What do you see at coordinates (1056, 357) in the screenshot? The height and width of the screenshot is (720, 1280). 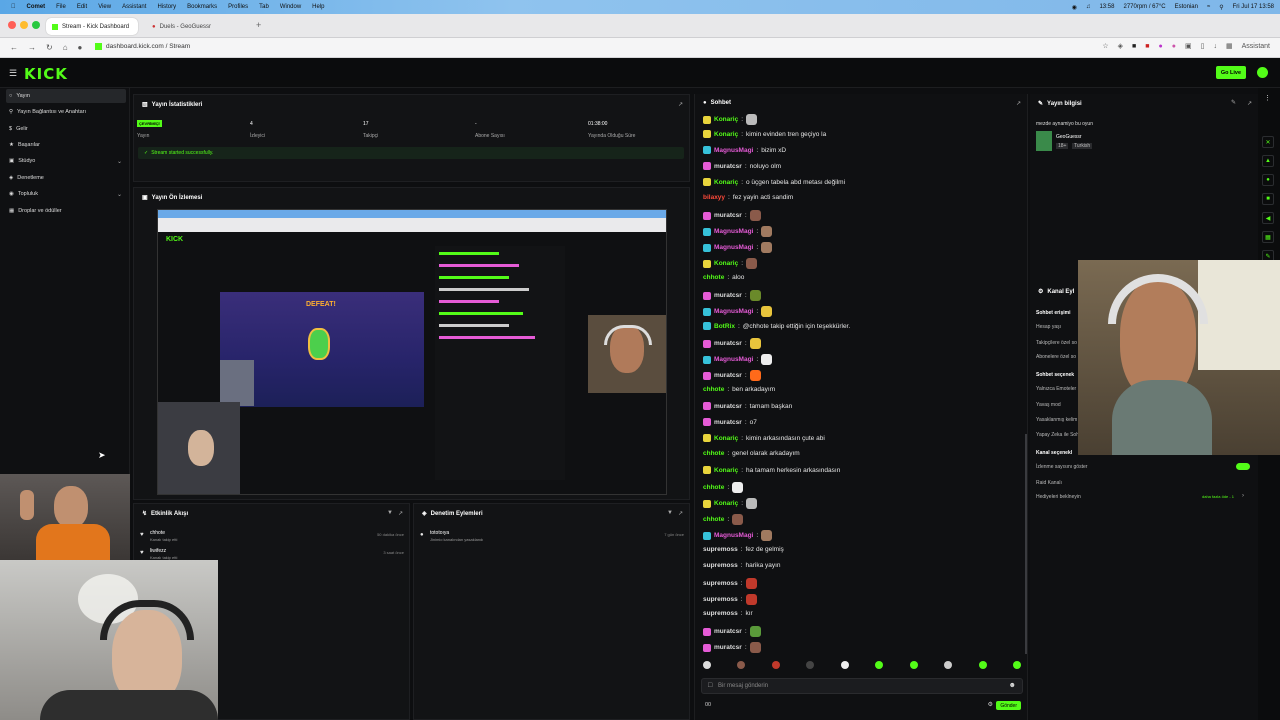 I see `setting-item: Abonelere özel so` at bounding box center [1056, 357].